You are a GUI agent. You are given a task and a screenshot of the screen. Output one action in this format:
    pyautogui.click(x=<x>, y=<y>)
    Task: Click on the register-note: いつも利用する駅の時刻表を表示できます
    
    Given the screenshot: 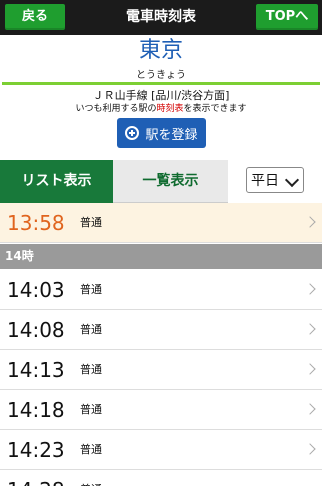 What is the action you would take?
    pyautogui.click(x=161, y=107)
    